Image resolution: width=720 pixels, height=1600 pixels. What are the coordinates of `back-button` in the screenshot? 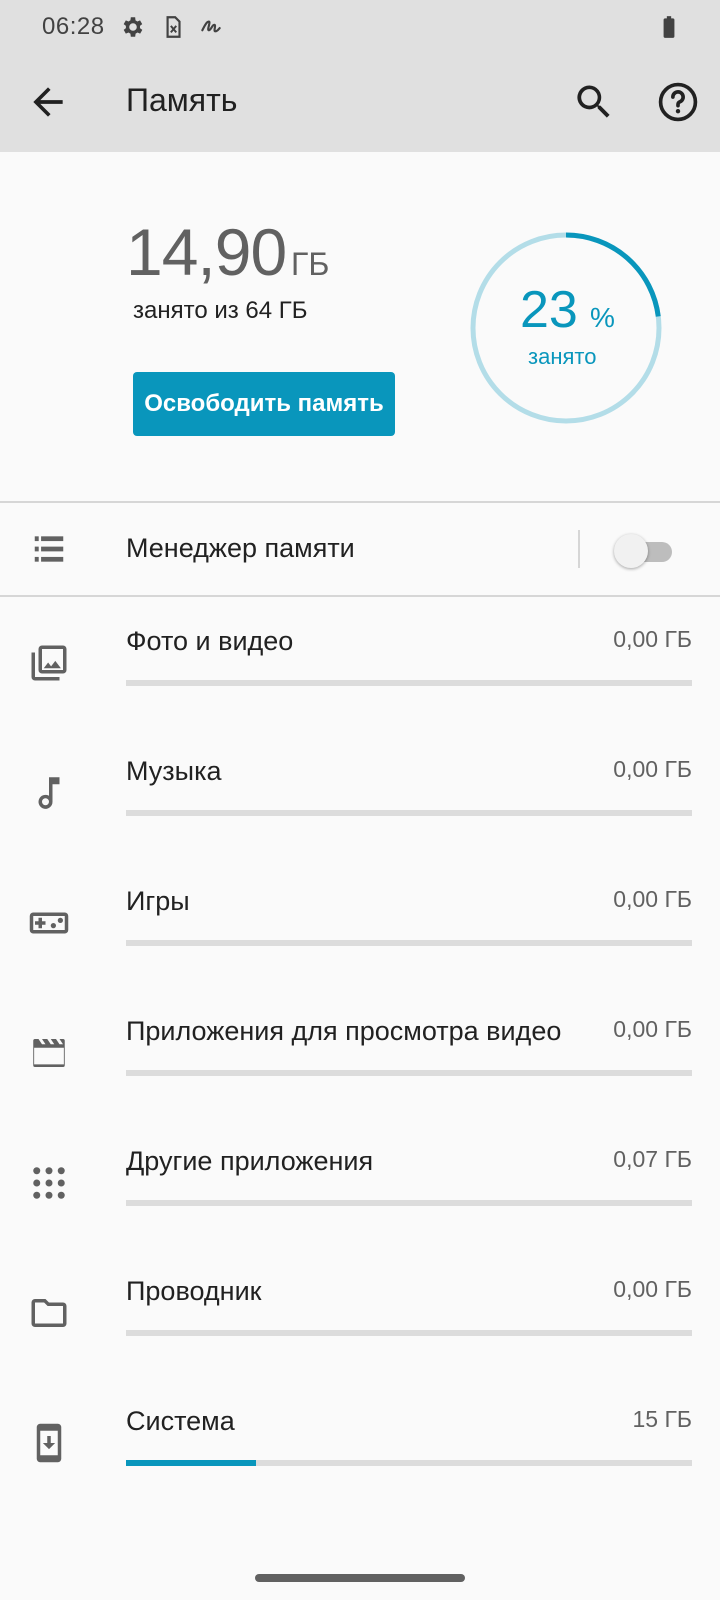 It's located at (48, 102).